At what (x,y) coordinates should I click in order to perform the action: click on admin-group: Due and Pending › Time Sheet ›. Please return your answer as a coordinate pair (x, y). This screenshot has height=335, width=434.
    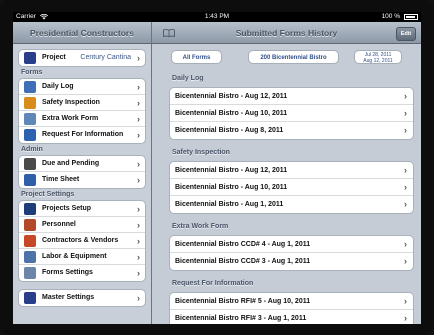
    Looking at the image, I should click on (82, 172).